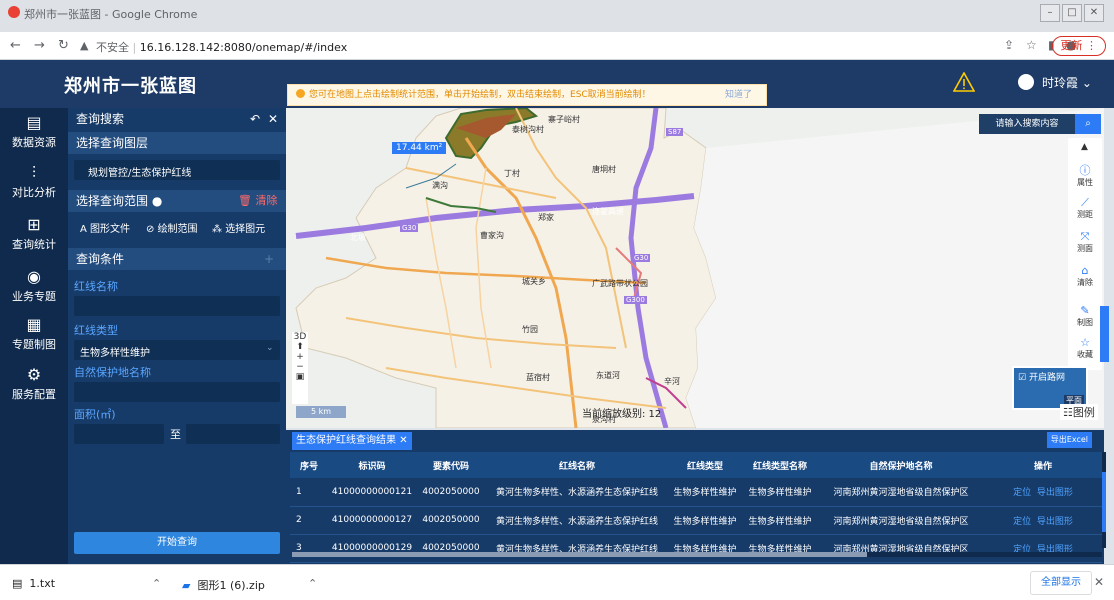  I want to click on url-field: 不安全 | 16.16.128.142:8080/onemap/#/index, so click(221, 47).